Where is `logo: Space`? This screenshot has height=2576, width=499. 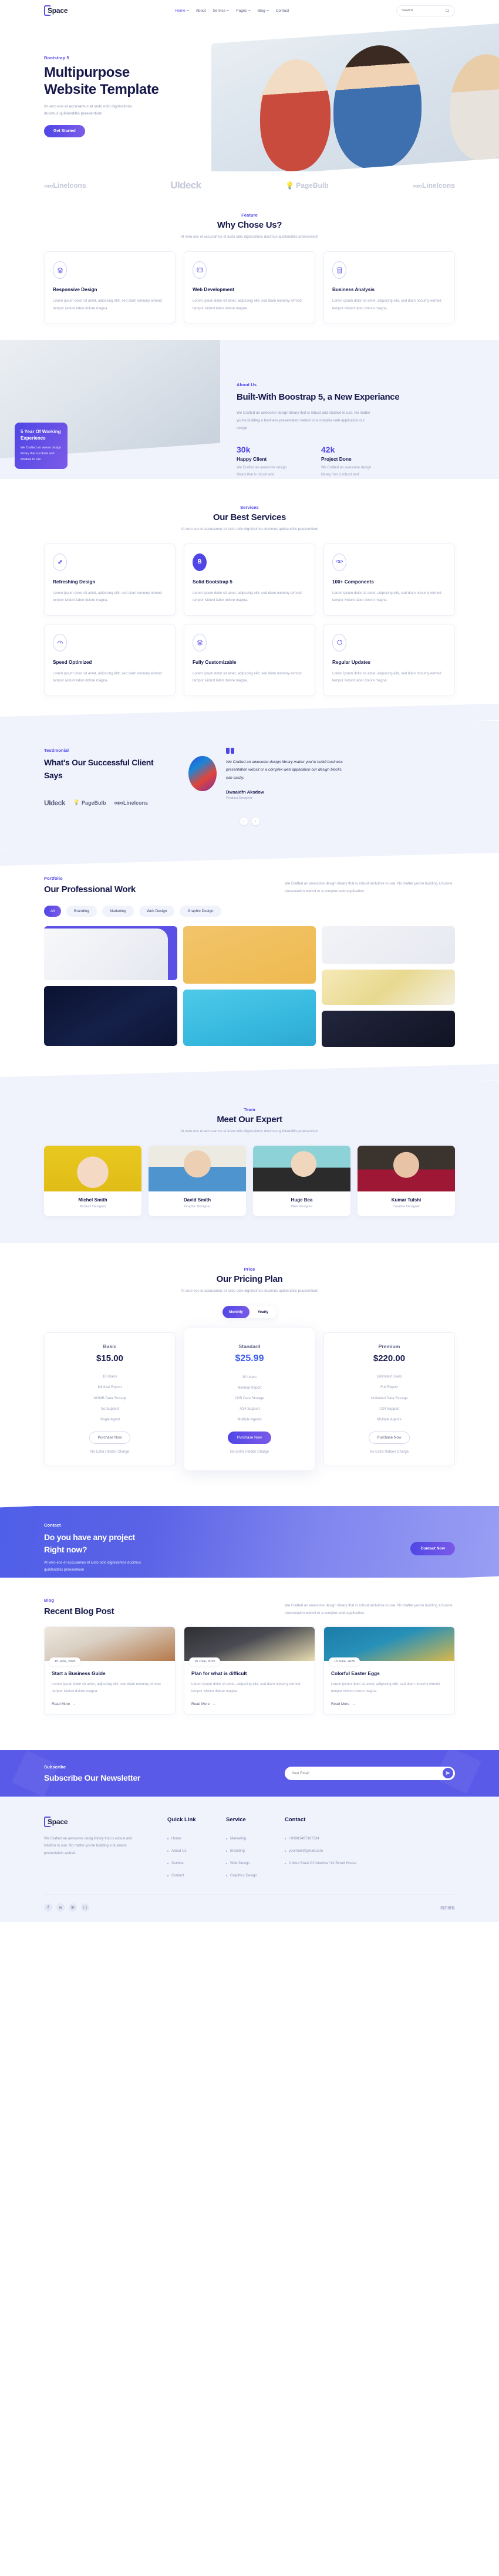 logo: Space is located at coordinates (56, 11).